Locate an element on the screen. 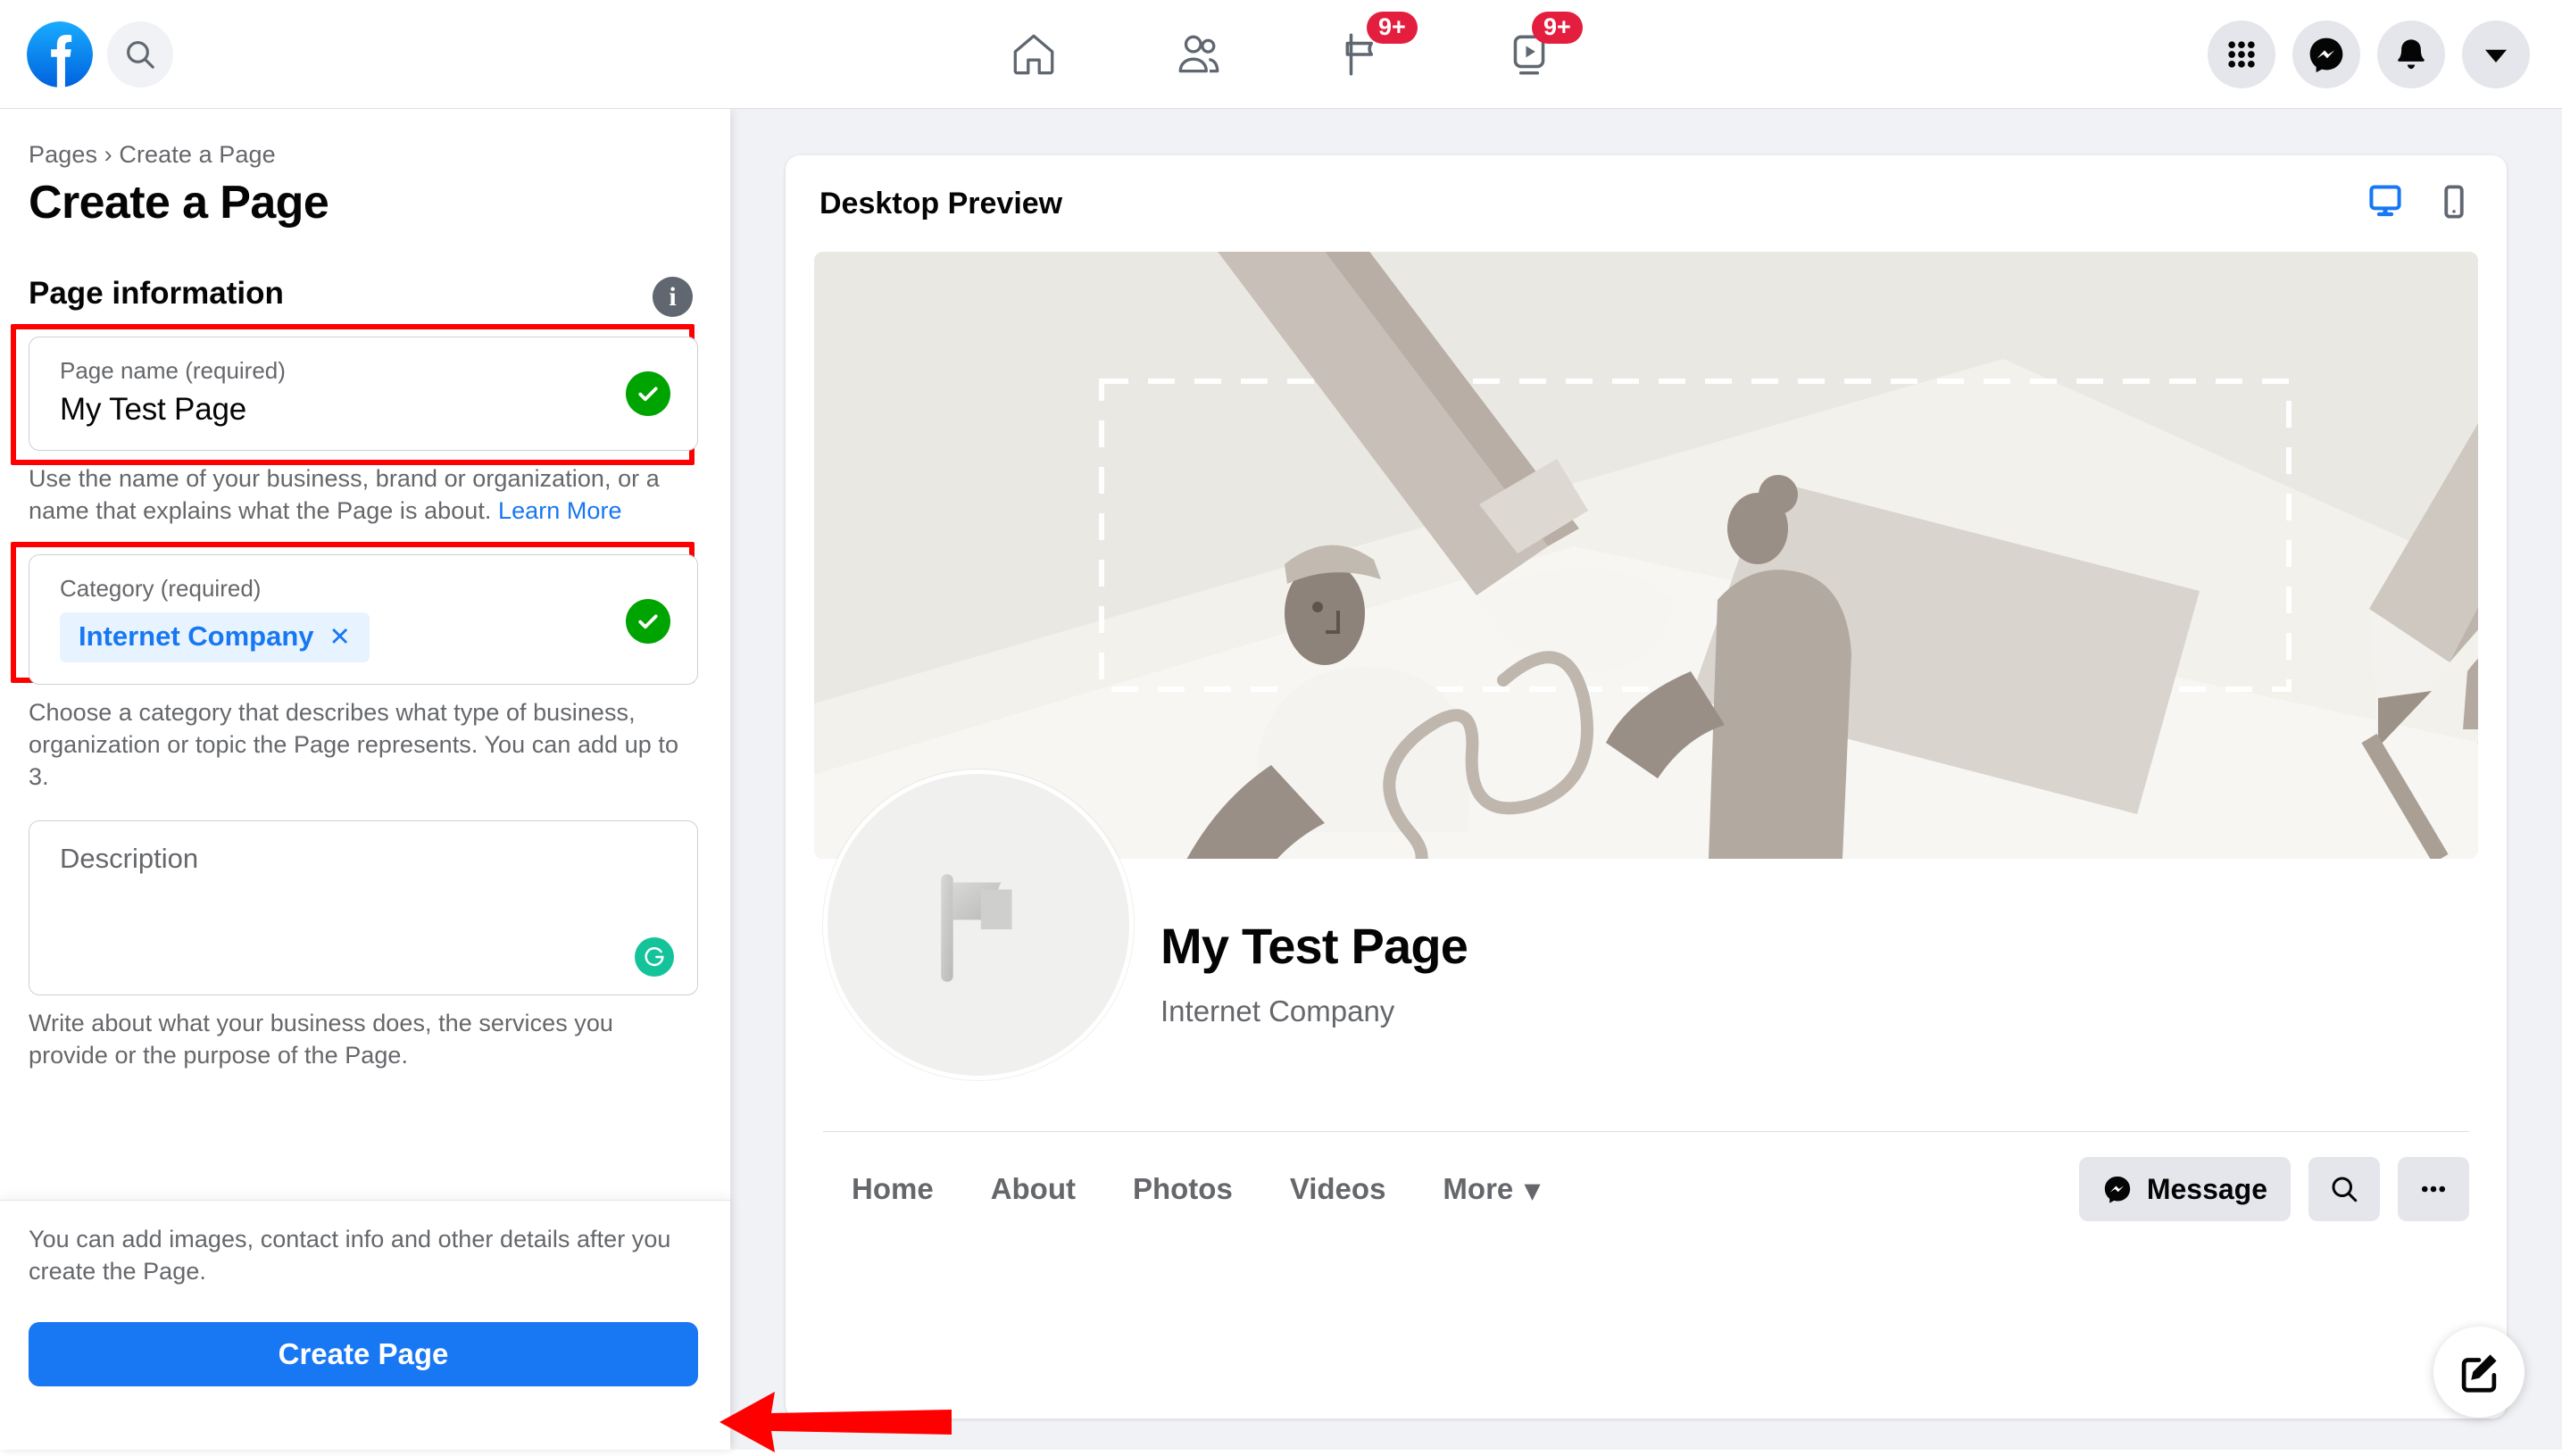 The image size is (2562, 1456). section-title-page-information: Page information is located at coordinates (156, 294).